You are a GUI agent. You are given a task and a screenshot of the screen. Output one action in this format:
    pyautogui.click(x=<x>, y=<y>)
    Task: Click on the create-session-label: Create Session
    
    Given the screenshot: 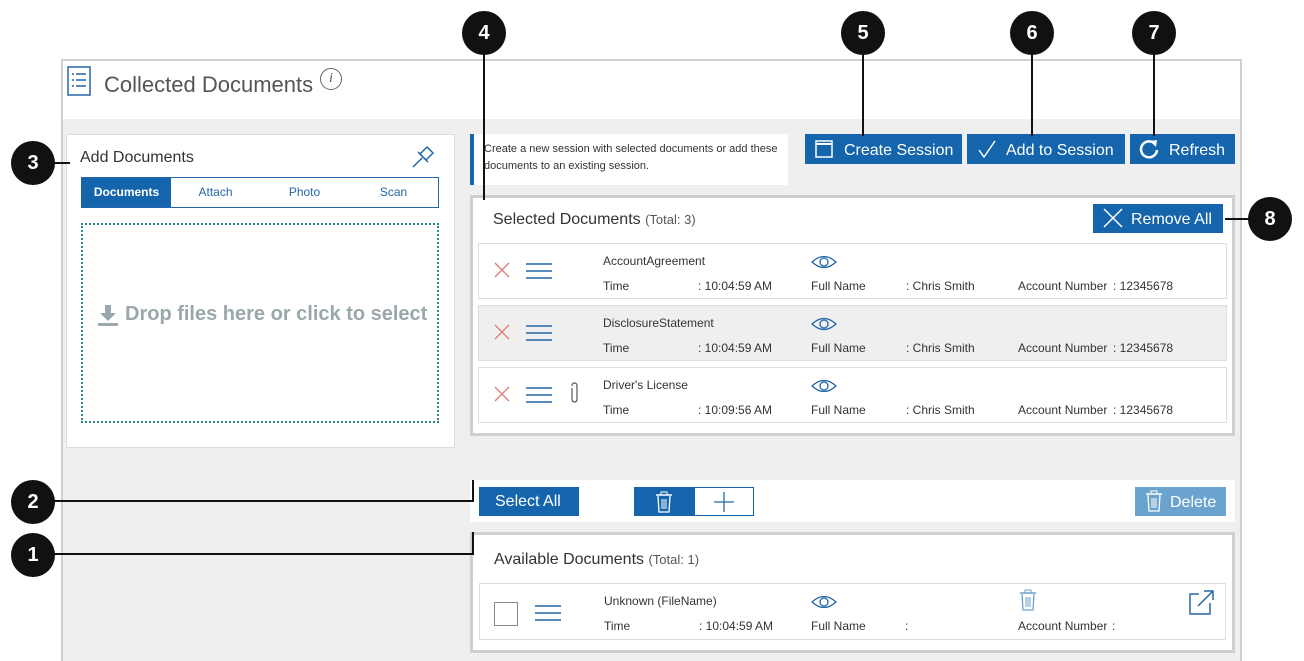 What is the action you would take?
    pyautogui.click(x=899, y=150)
    